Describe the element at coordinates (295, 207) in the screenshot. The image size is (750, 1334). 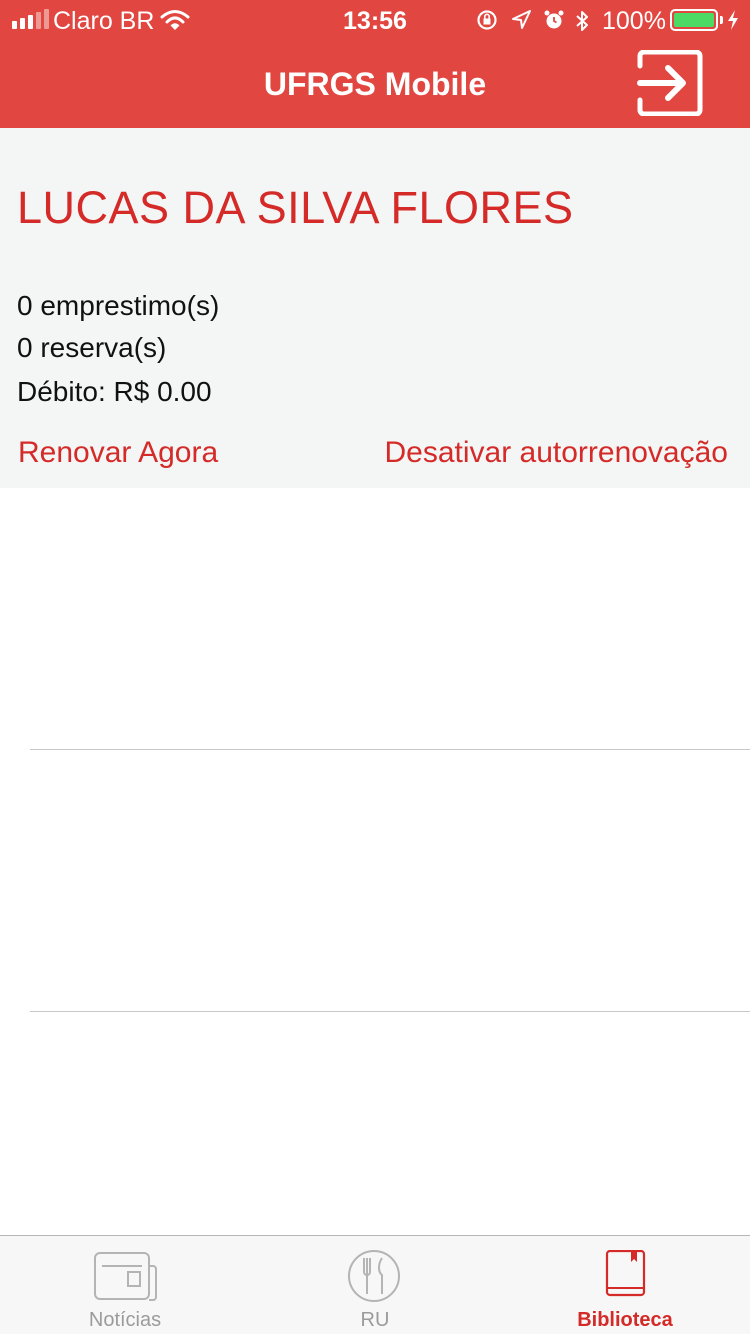
I see `user-name: LUCAS DA SILVA FLORES` at that location.